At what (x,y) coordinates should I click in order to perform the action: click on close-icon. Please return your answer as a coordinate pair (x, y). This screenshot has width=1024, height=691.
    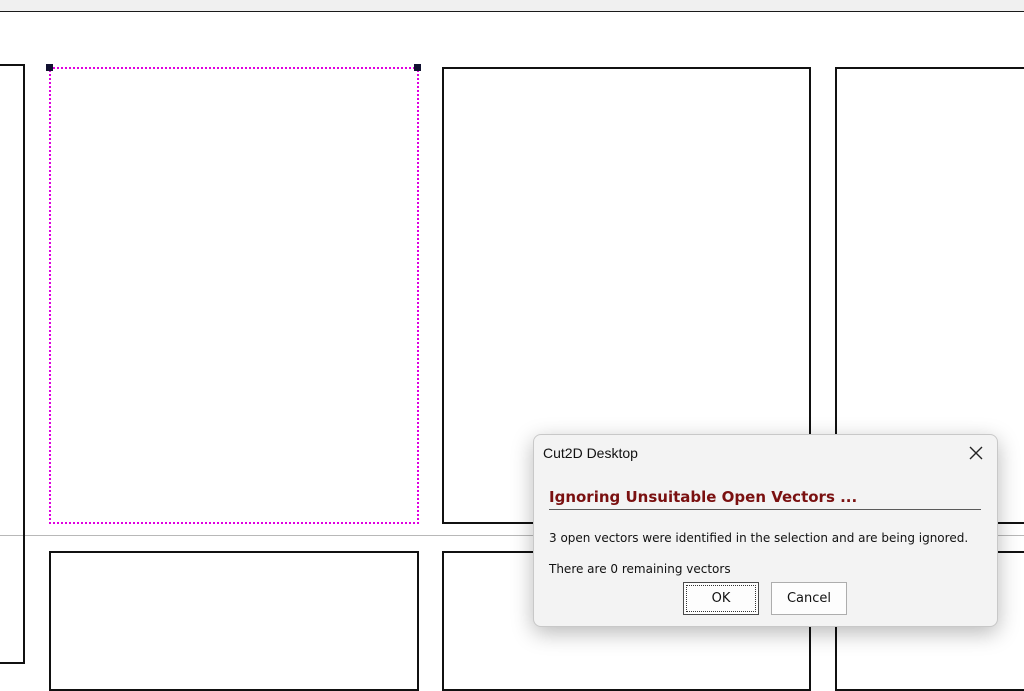
    Looking at the image, I should click on (976, 453).